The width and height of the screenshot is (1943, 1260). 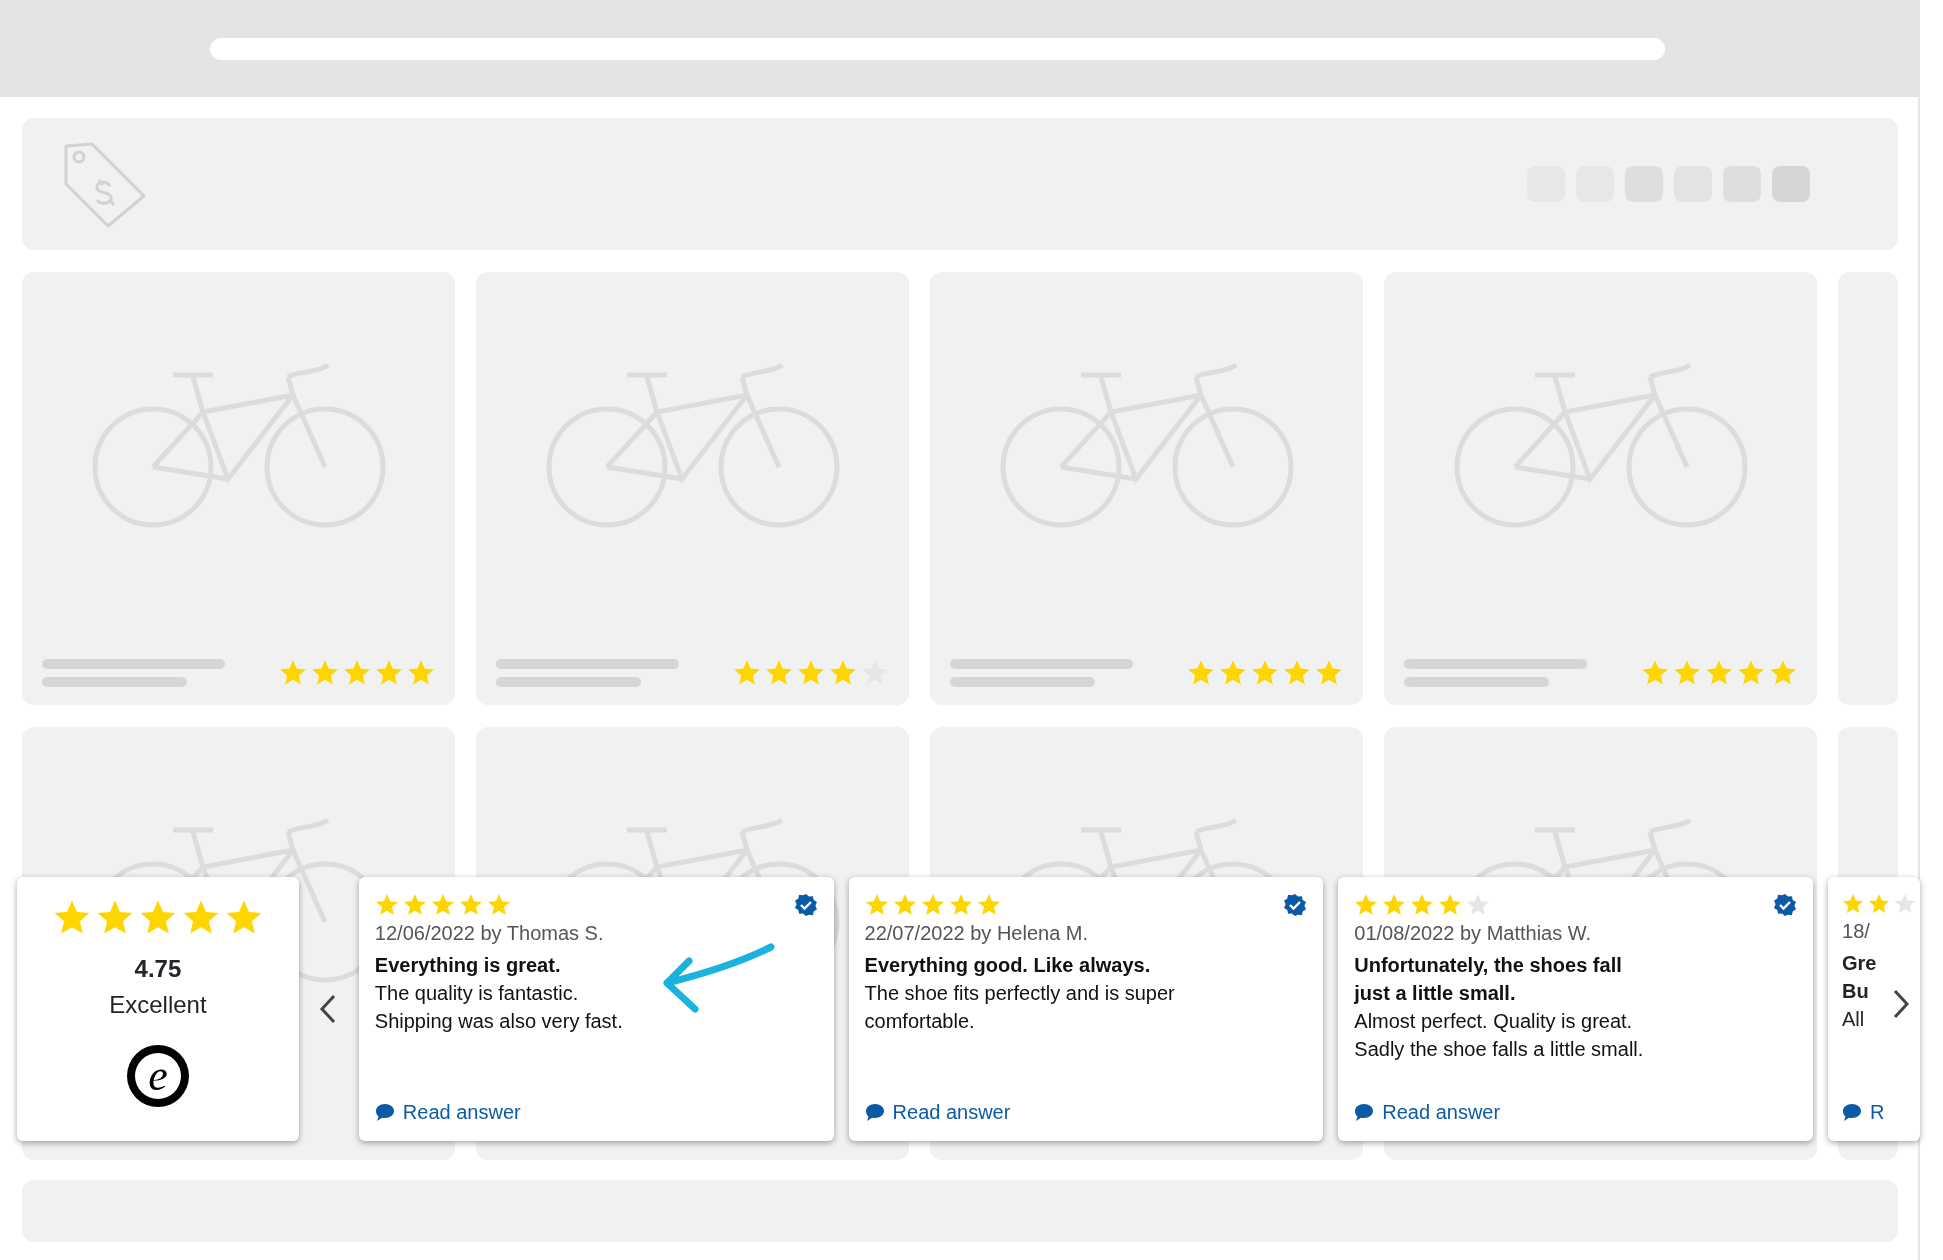 I want to click on review-text: The shoe fits perfectly and is super comfortable., so click(x=1019, y=1007).